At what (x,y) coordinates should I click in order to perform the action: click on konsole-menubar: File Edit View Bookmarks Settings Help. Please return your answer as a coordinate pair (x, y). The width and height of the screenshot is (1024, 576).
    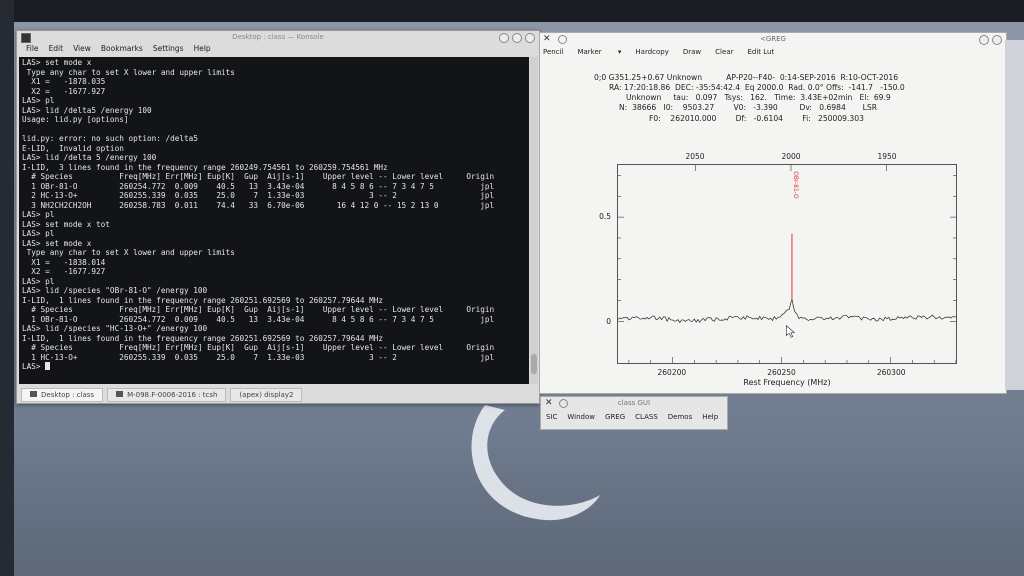
    Looking at the image, I should click on (278, 49).